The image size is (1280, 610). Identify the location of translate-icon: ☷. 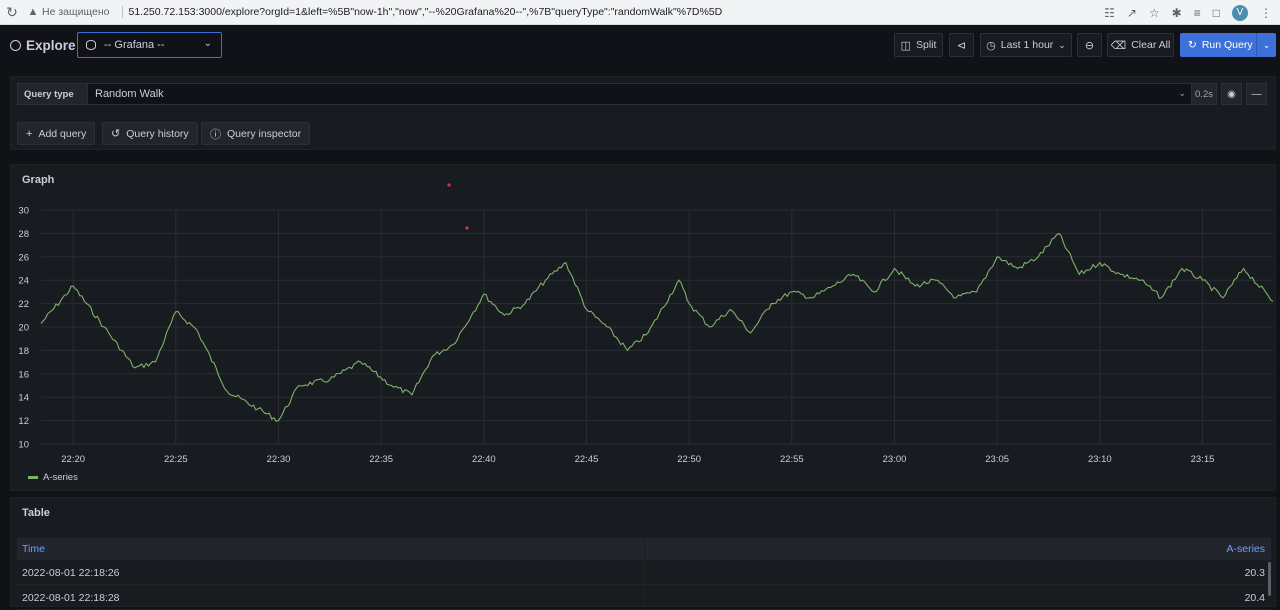
(1109, 13).